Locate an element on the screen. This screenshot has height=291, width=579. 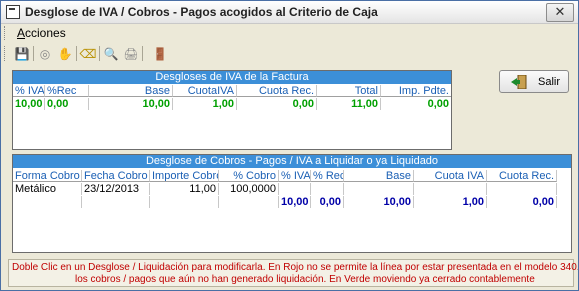
menu-acciones-label: cciones is located at coordinates (45, 33).